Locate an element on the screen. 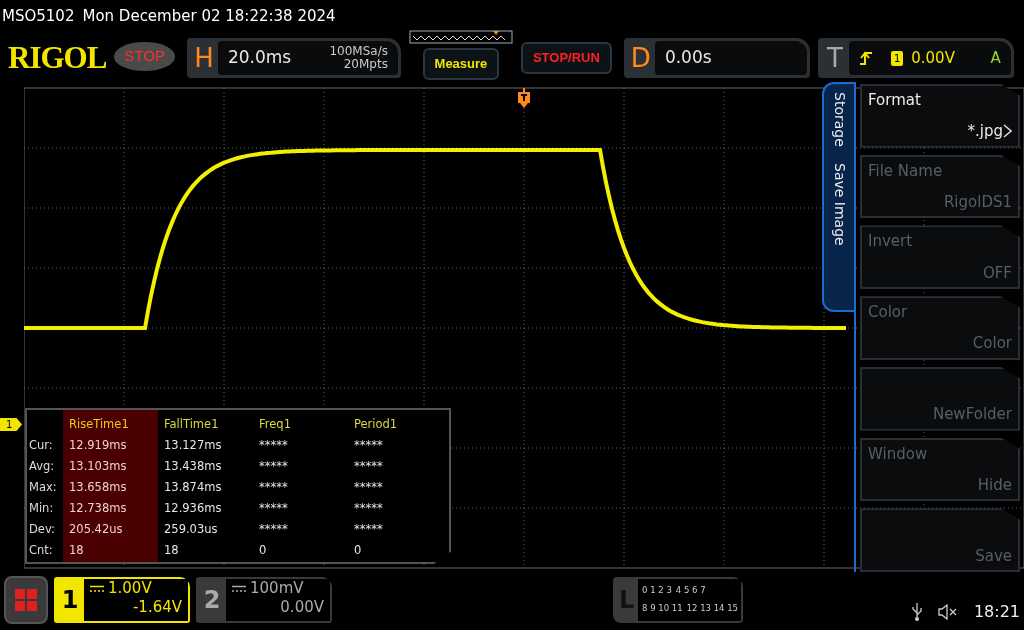  grid-icon is located at coordinates (26, 600).